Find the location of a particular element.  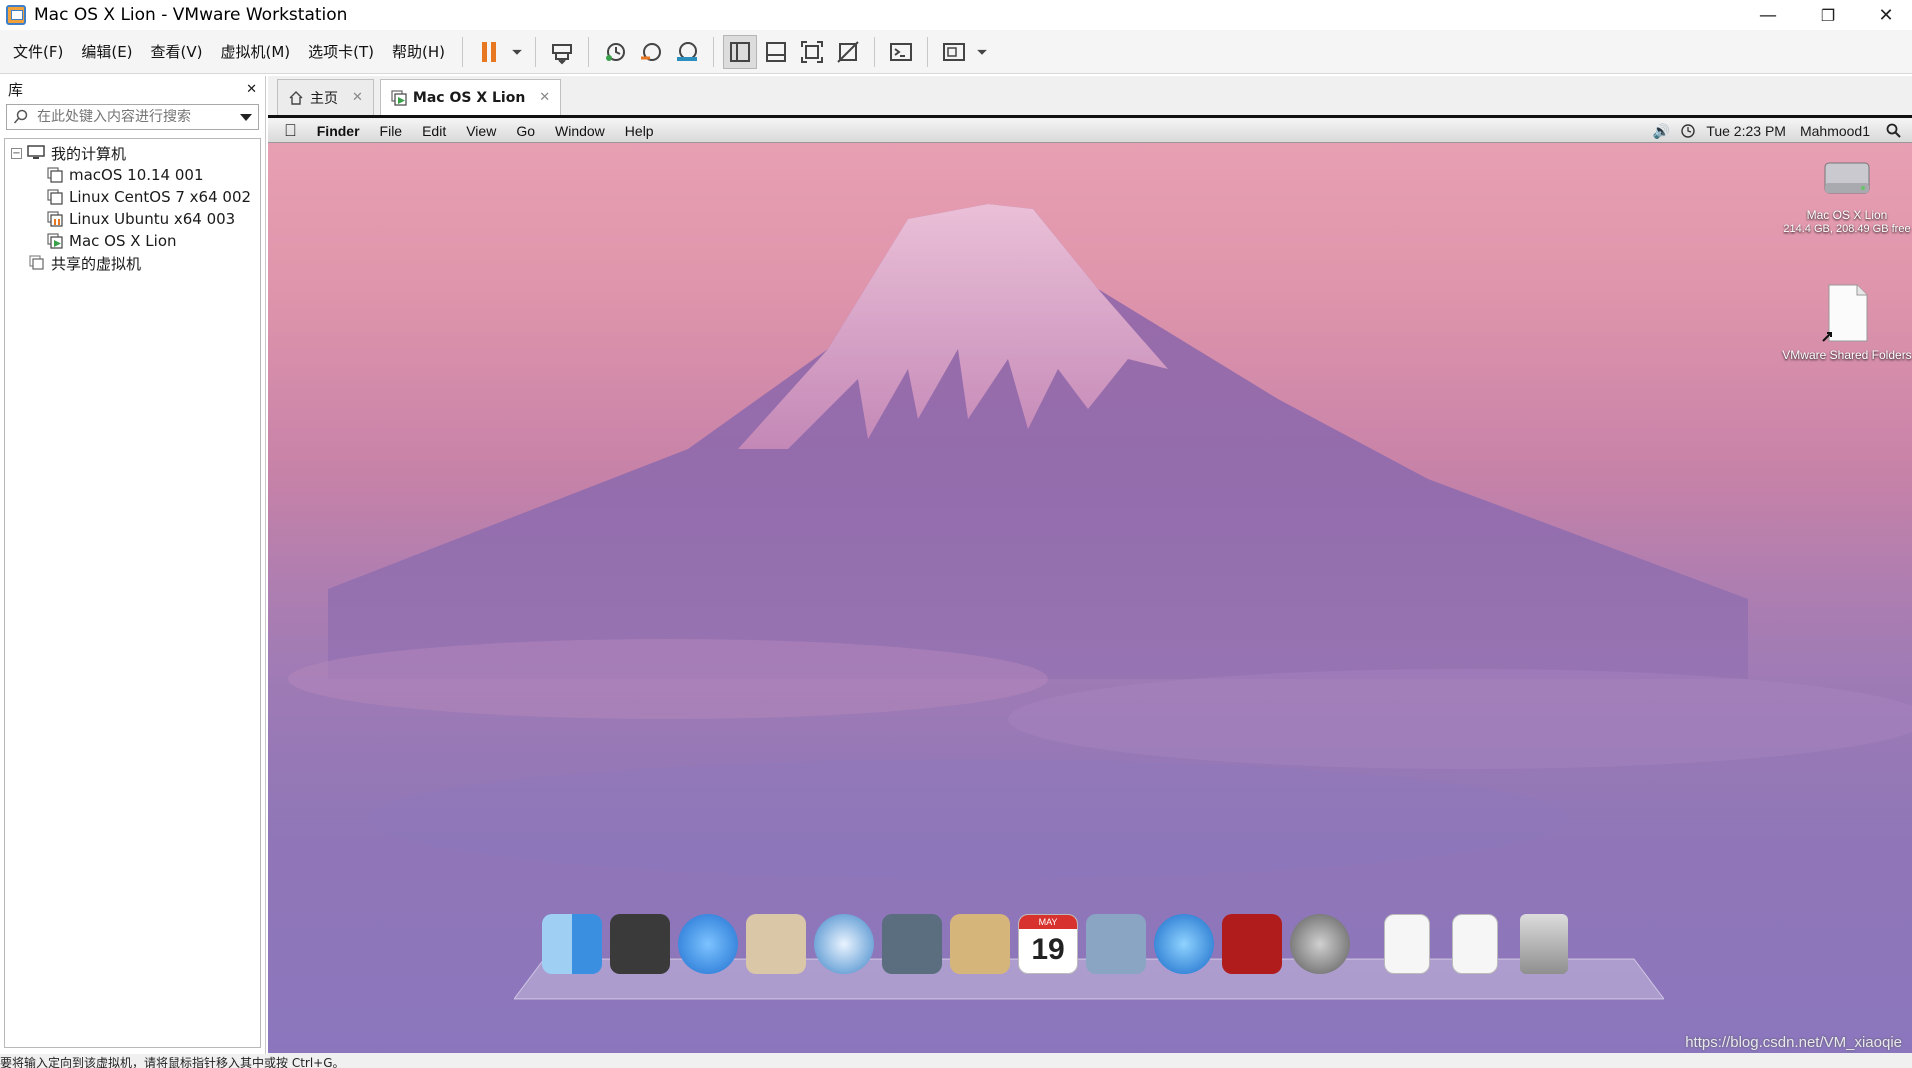

mac-clock: Tue 2:23 PM is located at coordinates (1753, 131).